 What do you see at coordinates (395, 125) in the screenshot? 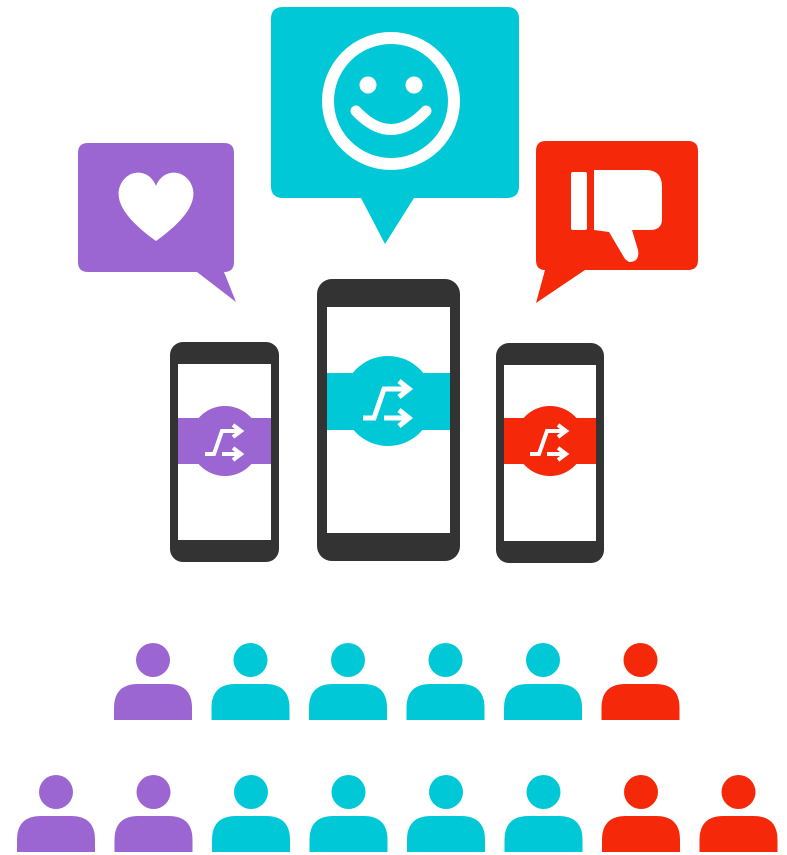
I see `smiley-bubble` at bounding box center [395, 125].